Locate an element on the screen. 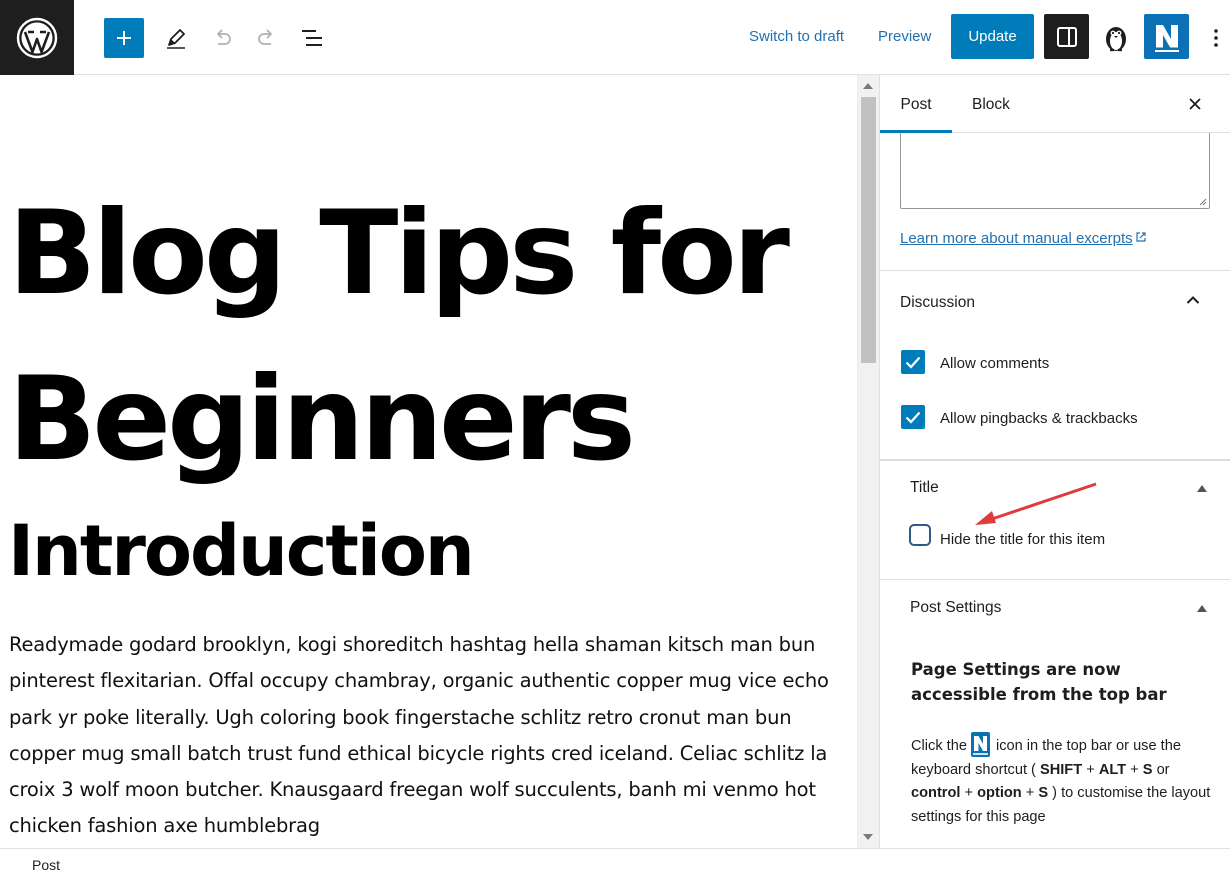 The image size is (1230, 877). post-heading-block: Introduction is located at coordinates (241, 551).